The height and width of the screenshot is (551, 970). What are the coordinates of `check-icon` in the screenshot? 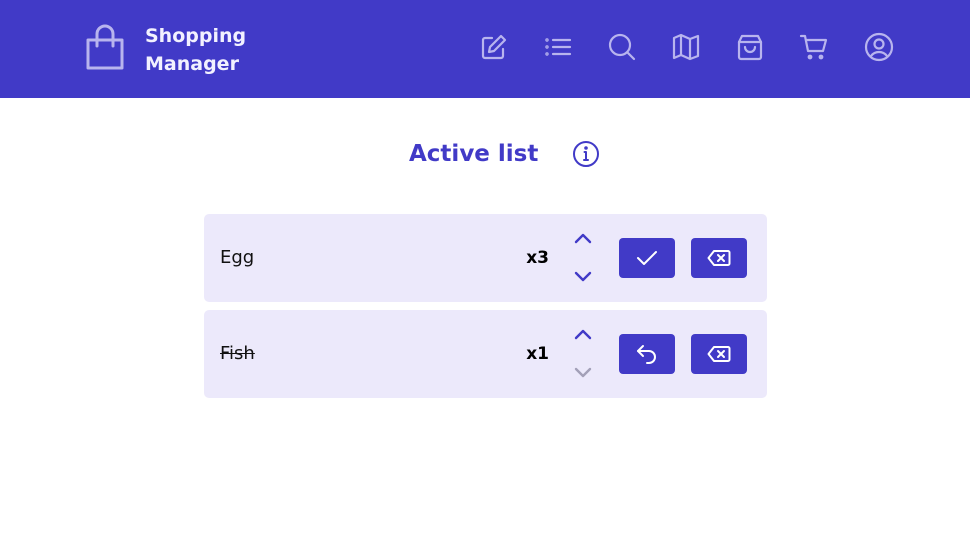 It's located at (647, 258).